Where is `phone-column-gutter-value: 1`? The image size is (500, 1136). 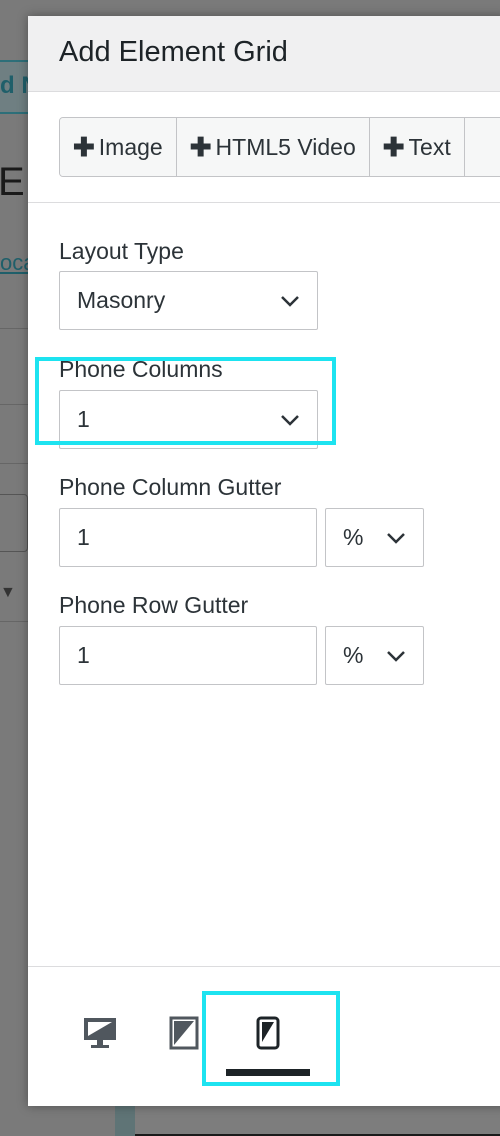
phone-column-gutter-value: 1 is located at coordinates (83, 537).